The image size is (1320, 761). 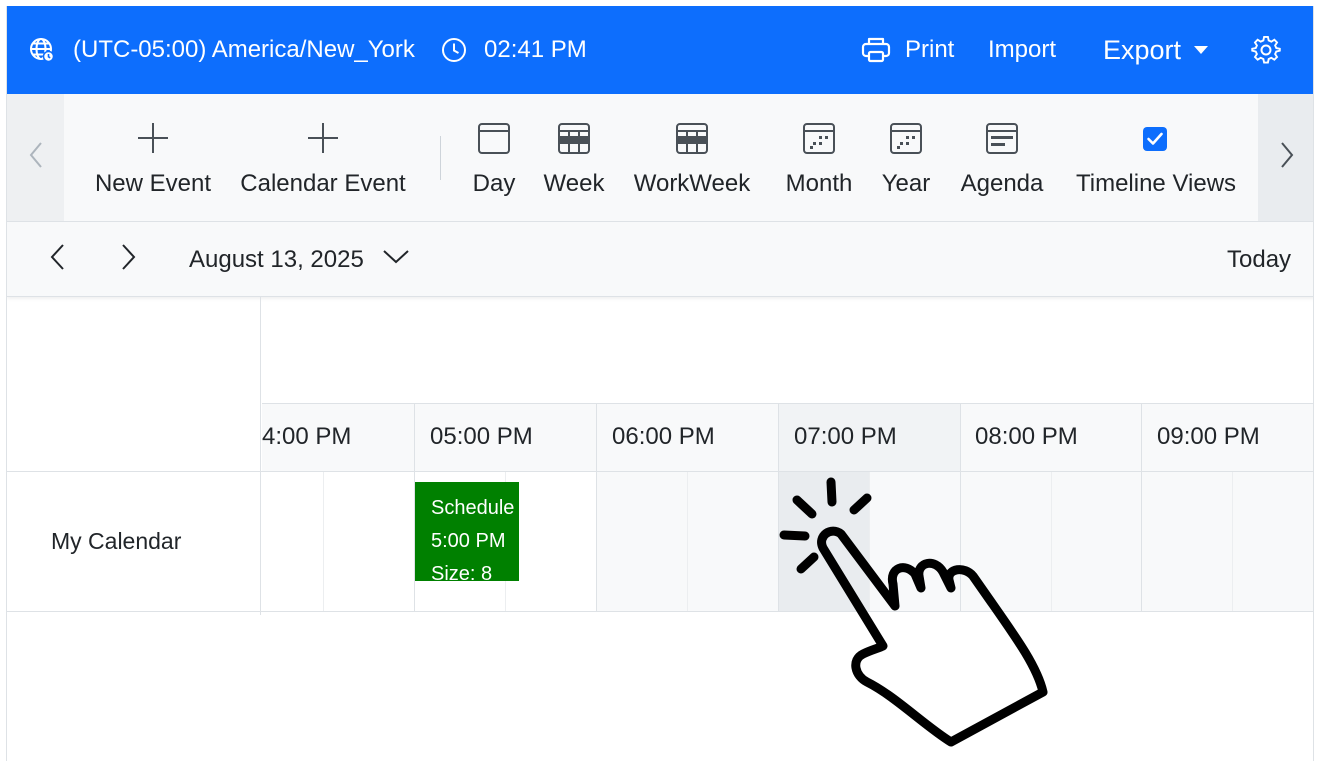 I want to click on timeline-checkbox, so click(x=1156, y=138).